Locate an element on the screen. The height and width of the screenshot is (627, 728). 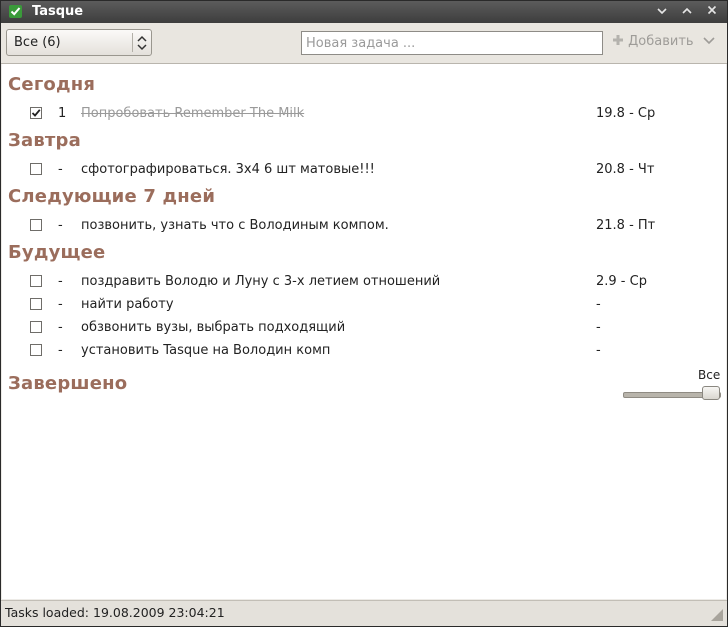
section-completed: Завершено is located at coordinates (68, 383).